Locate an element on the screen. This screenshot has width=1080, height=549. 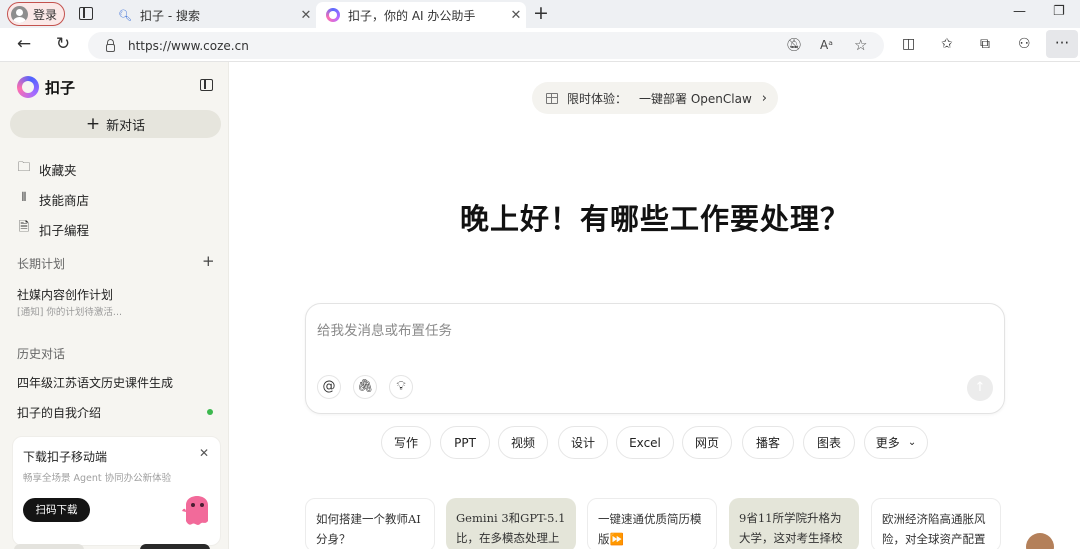
extensions-icon: ⚇ is located at coordinates (1024, 44).